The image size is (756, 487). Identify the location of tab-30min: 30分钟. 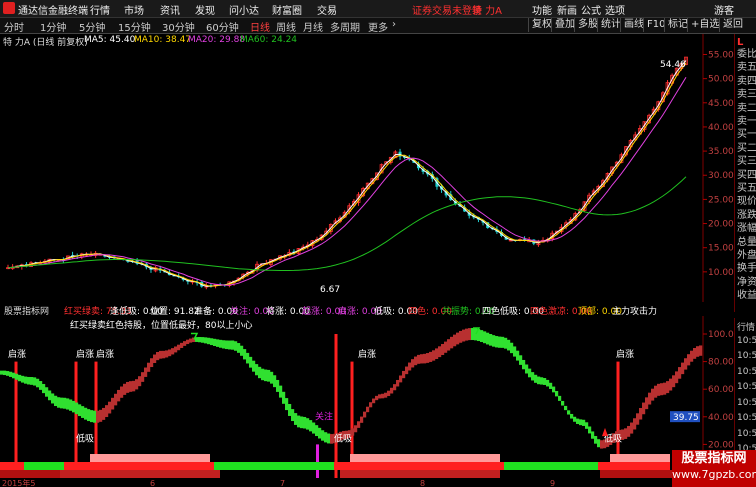
(178, 26).